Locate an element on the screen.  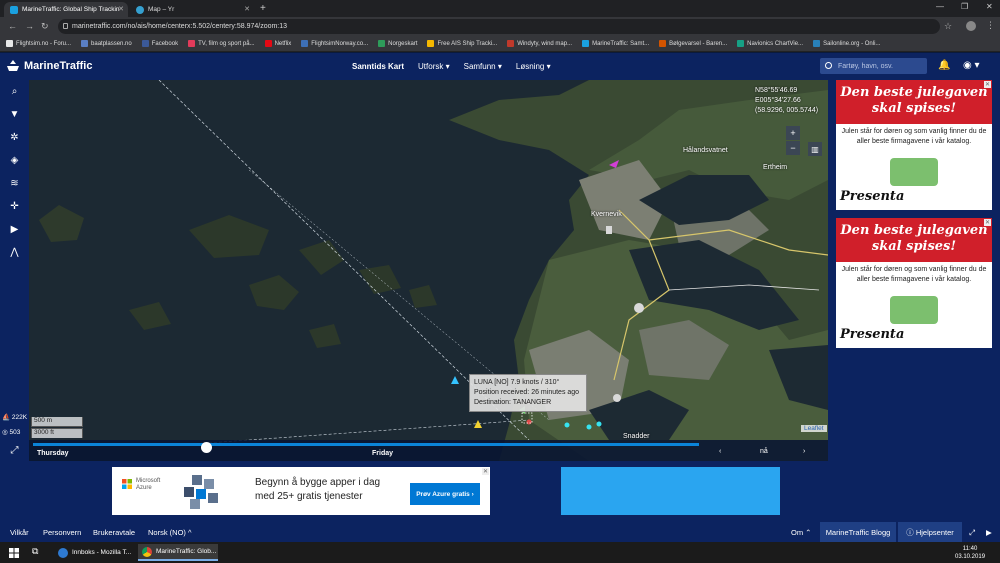
scale-metric: 500 m is located at coordinates (57, 422).